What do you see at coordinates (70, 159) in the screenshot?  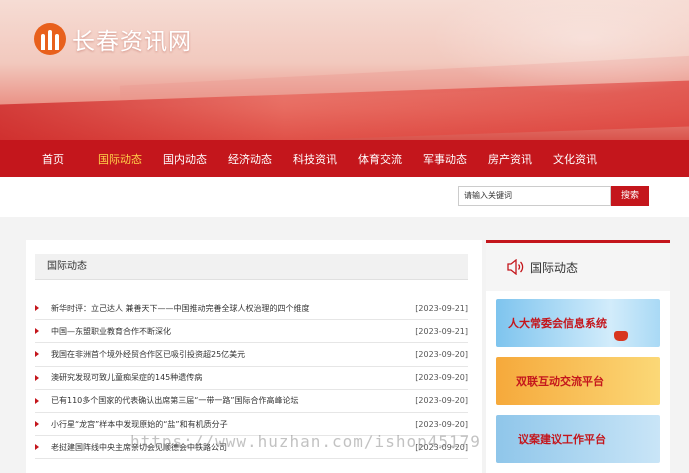 I see `nav-item-home: 首页` at bounding box center [70, 159].